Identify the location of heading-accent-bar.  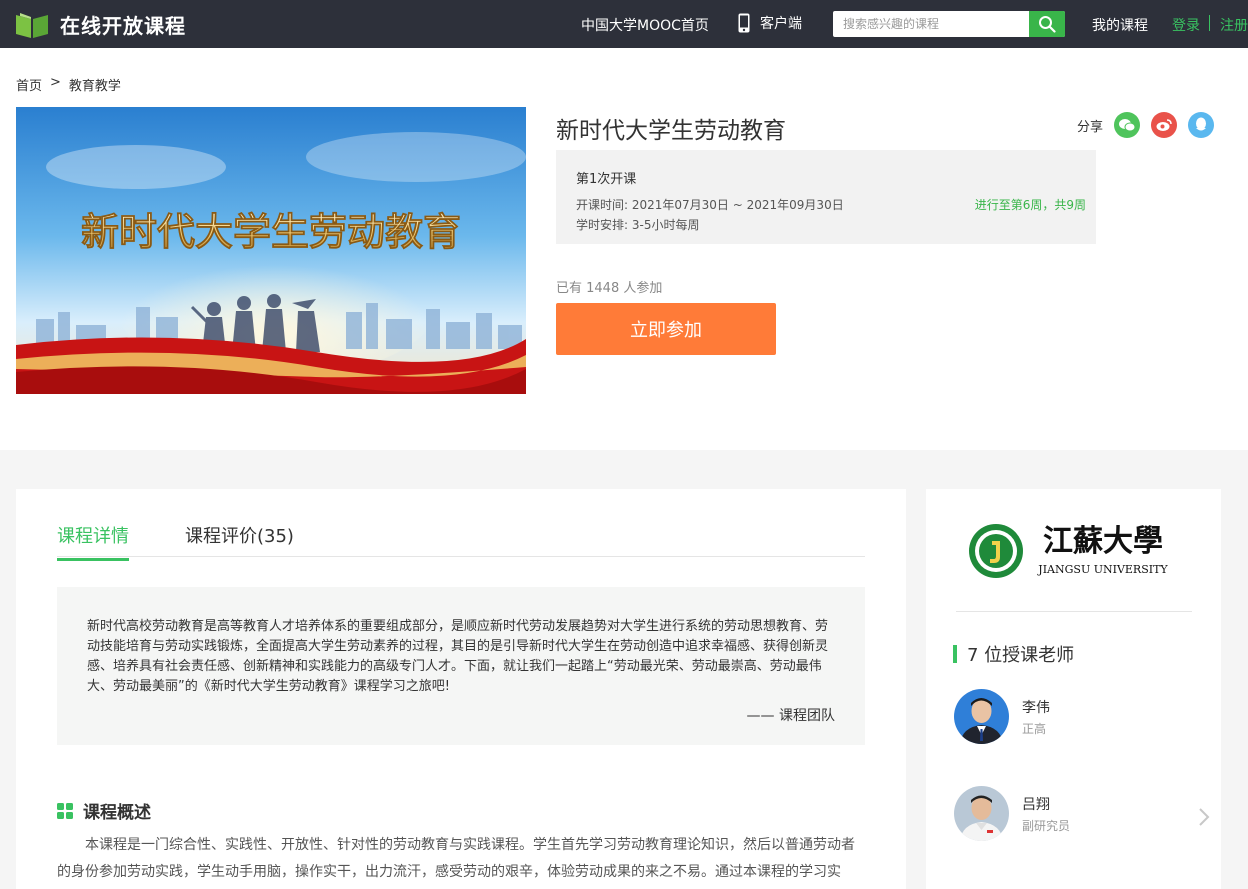
(955, 654).